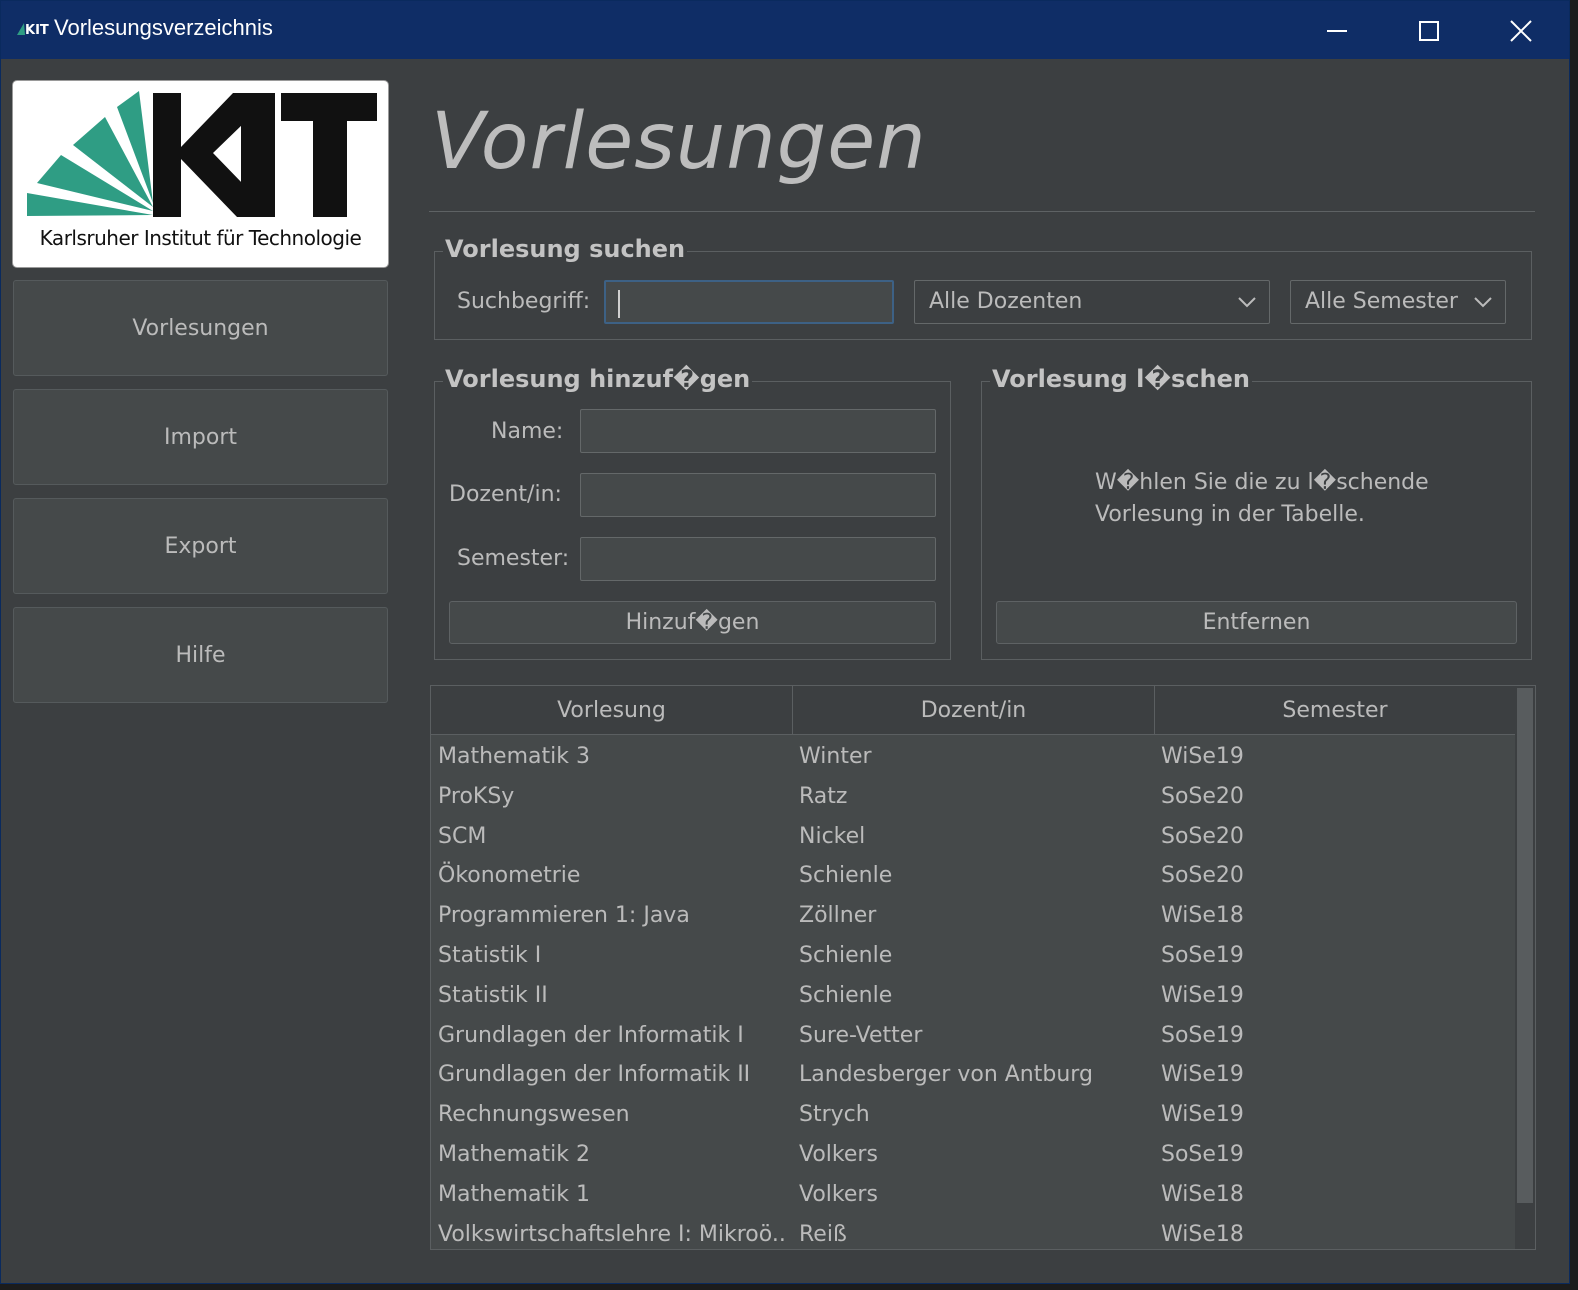 Image resolution: width=1578 pixels, height=1290 pixels. I want to click on cell-vorlesung: Ökonometrie, so click(509, 876).